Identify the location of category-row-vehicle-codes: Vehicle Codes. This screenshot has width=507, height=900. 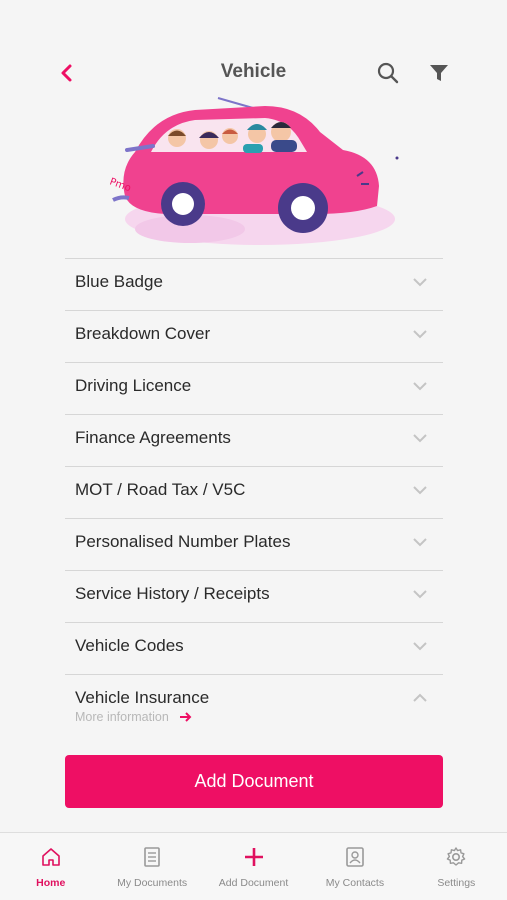
(254, 648).